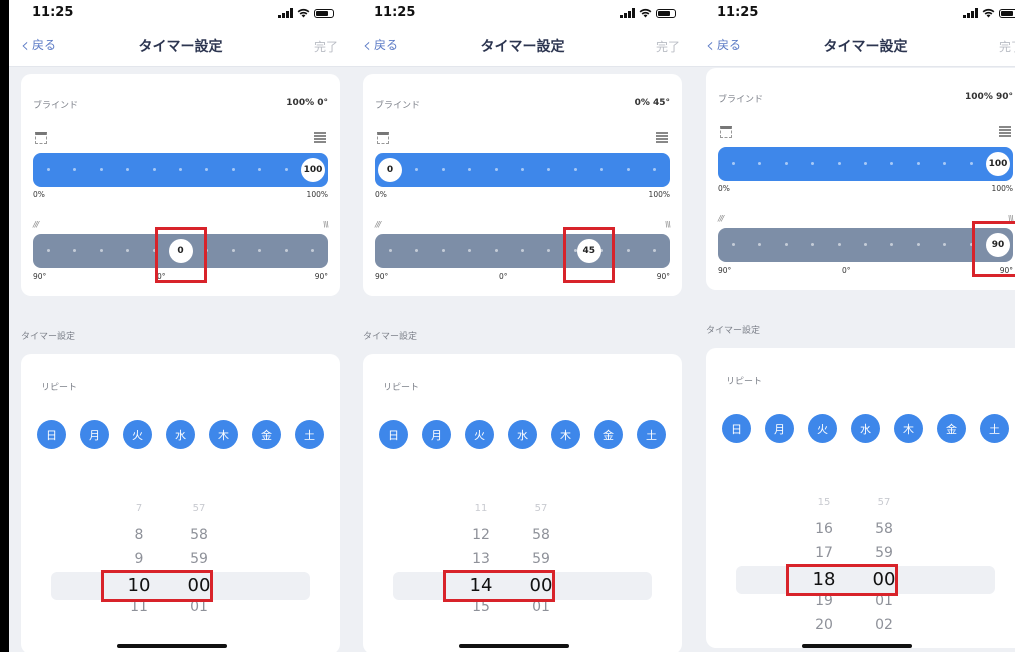 The width and height of the screenshot is (1015, 652). I want to click on time-picker-row: 12 58, so click(522, 538).